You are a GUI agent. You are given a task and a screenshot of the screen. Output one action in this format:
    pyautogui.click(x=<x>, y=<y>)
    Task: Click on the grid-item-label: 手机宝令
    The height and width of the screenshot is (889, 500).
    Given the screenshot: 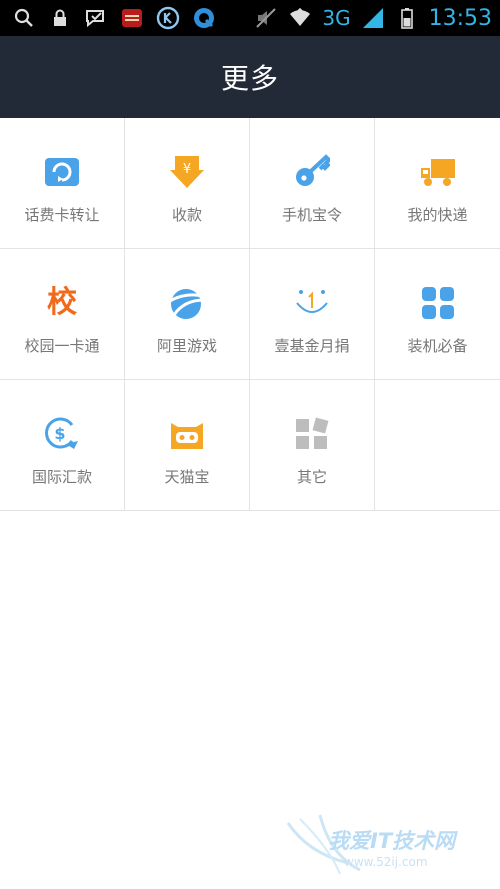 What is the action you would take?
    pyautogui.click(x=311, y=215)
    